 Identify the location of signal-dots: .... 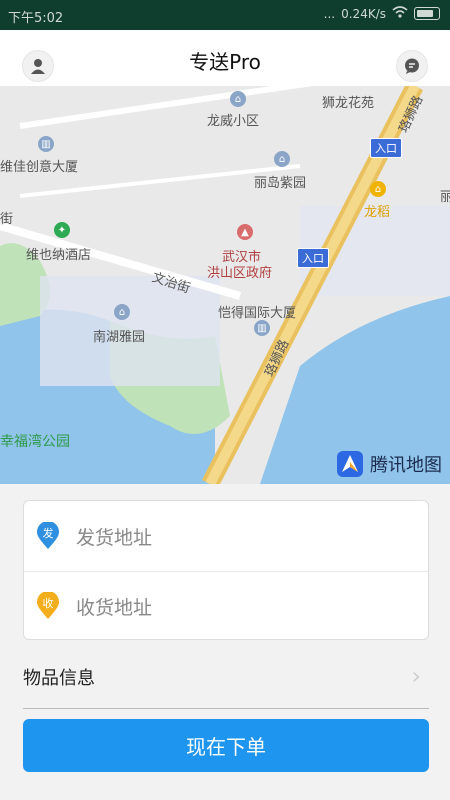
(329, 13).